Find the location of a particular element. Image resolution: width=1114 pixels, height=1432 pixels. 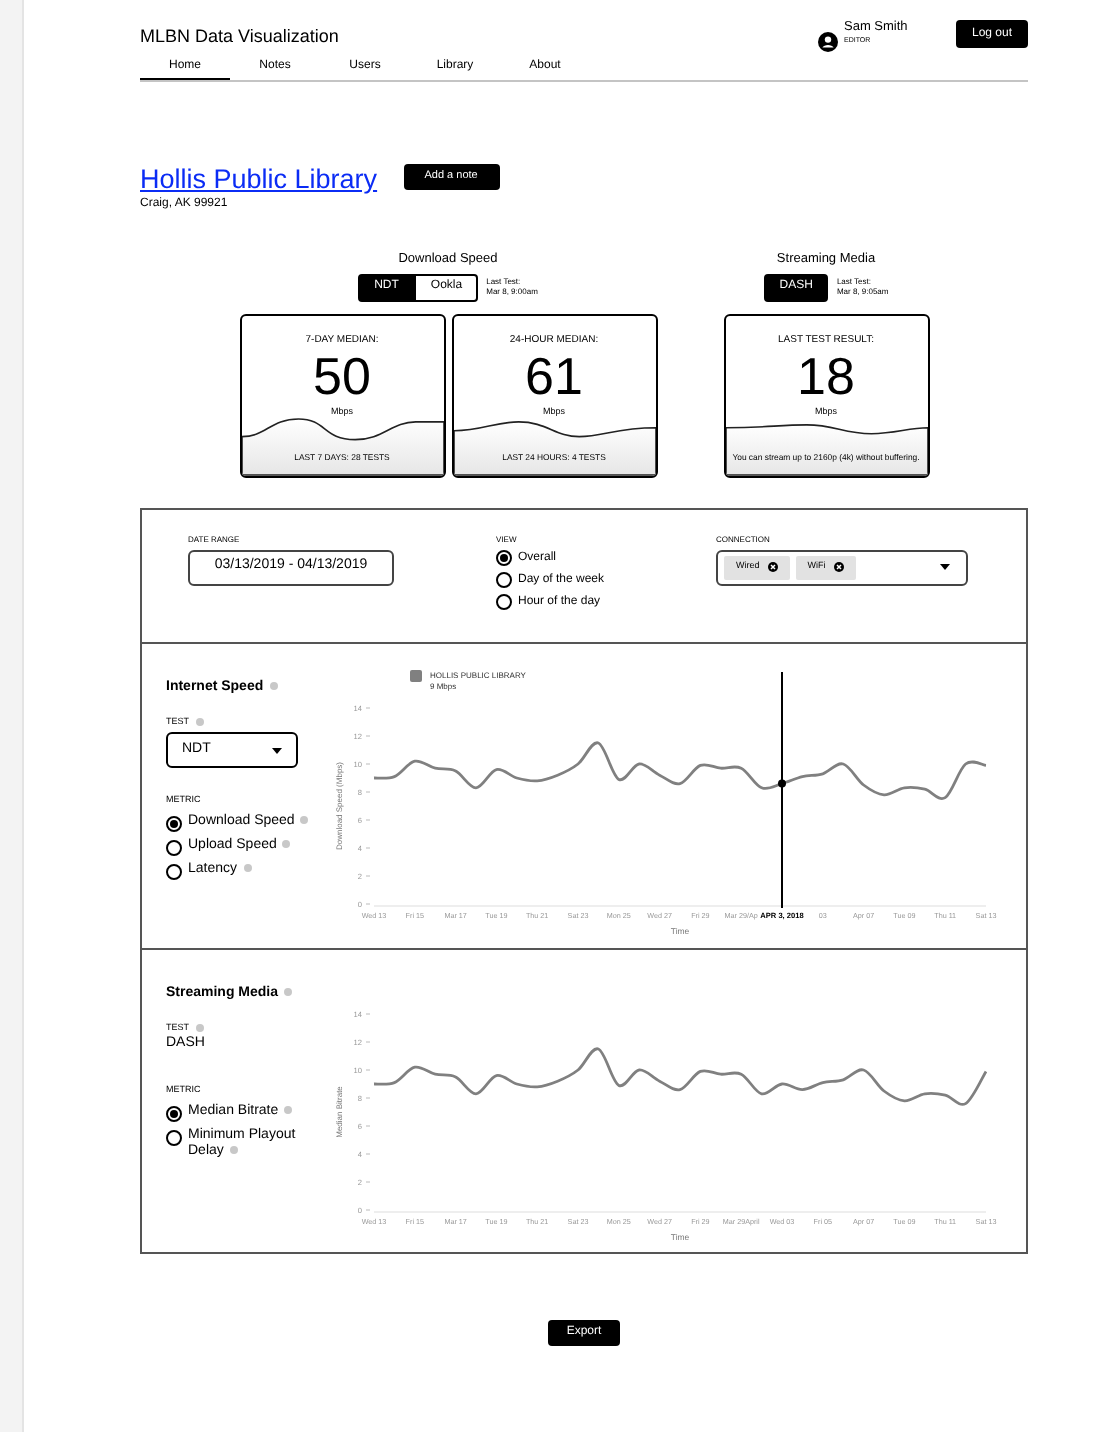

card-value: 50 is located at coordinates (342, 375).